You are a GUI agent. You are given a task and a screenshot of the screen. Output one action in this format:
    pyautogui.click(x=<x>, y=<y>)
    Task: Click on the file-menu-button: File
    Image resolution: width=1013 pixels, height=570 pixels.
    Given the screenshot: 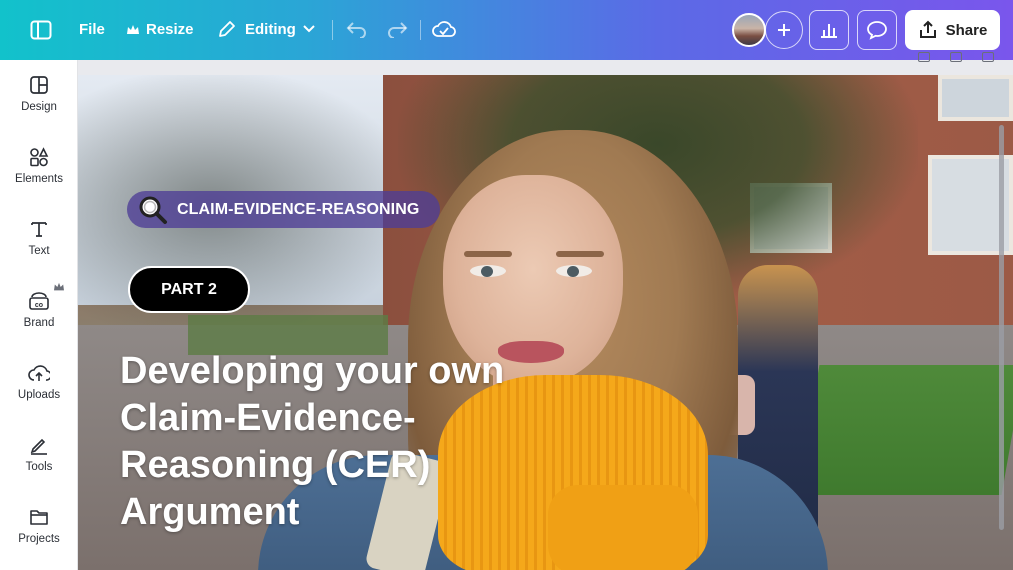 What is the action you would take?
    pyautogui.click(x=92, y=29)
    